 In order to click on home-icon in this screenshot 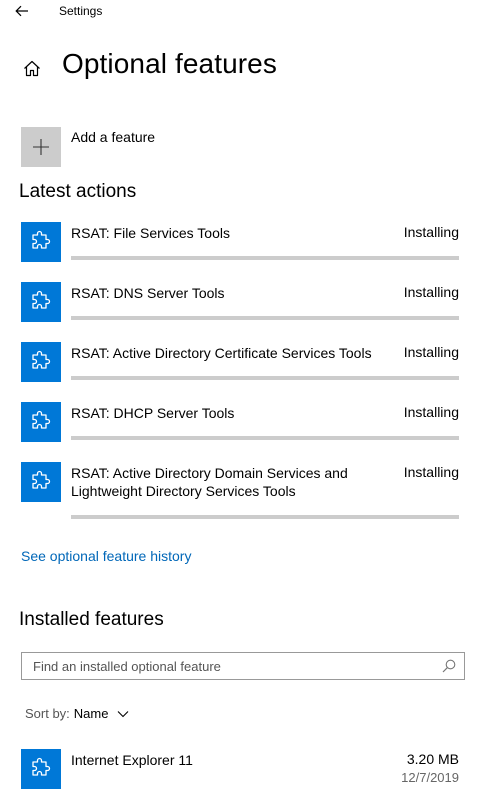, I will do `click(32, 68)`.